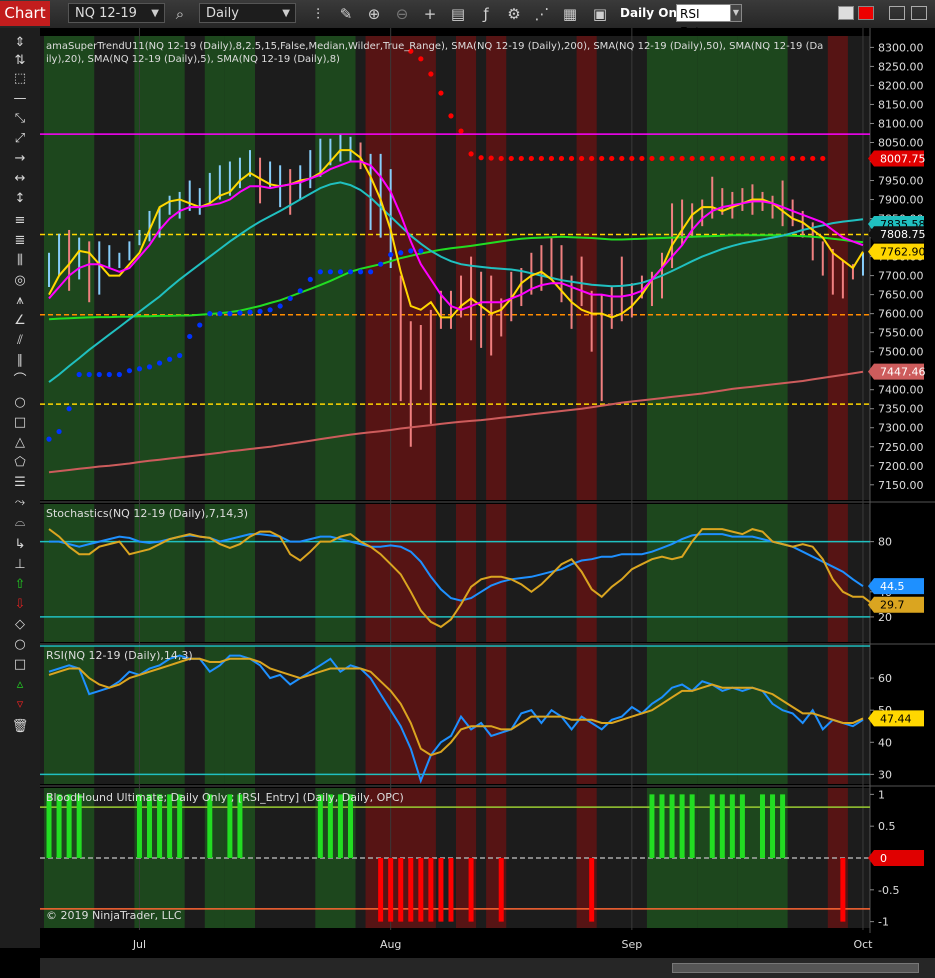 This screenshot has height=978, width=935. I want to click on square-icon: □, so click(20, 665).